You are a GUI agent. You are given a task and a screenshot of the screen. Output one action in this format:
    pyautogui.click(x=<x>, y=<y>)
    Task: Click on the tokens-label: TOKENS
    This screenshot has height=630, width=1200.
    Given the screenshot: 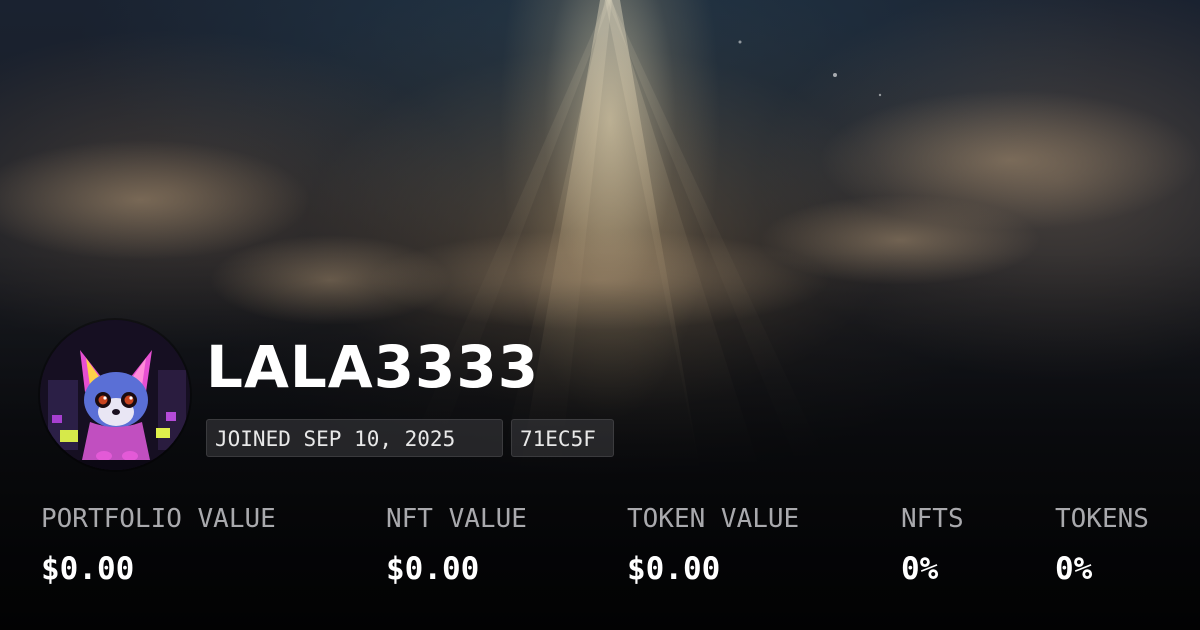 What is the action you would take?
    pyautogui.click(x=1102, y=519)
    